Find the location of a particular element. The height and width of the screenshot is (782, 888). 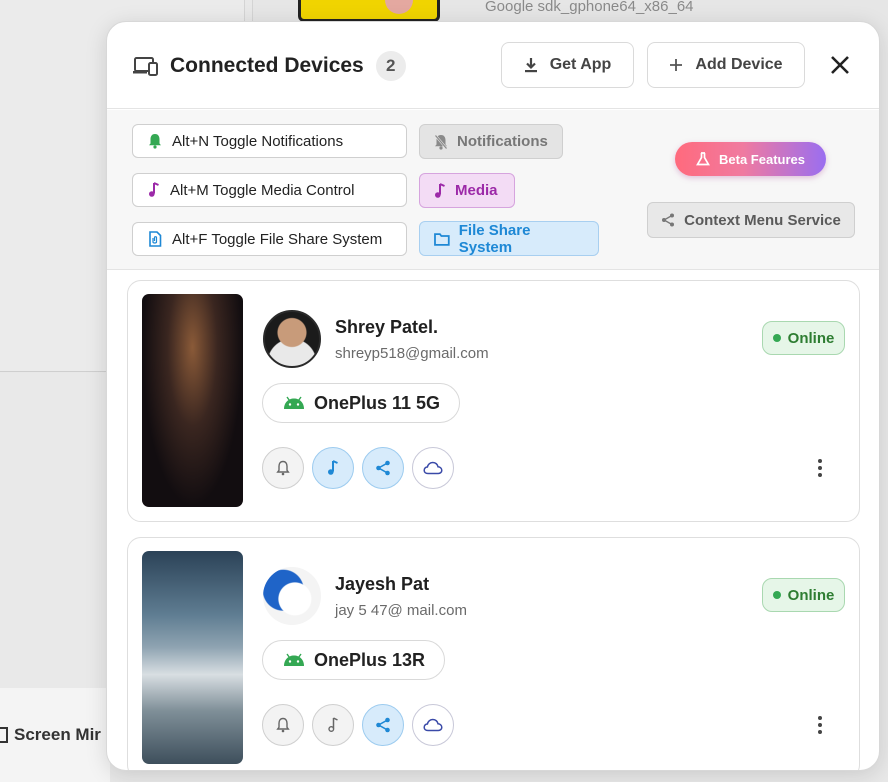

shortcut-file-share: Alt+F Toggle File Share System is located at coordinates (269, 239).